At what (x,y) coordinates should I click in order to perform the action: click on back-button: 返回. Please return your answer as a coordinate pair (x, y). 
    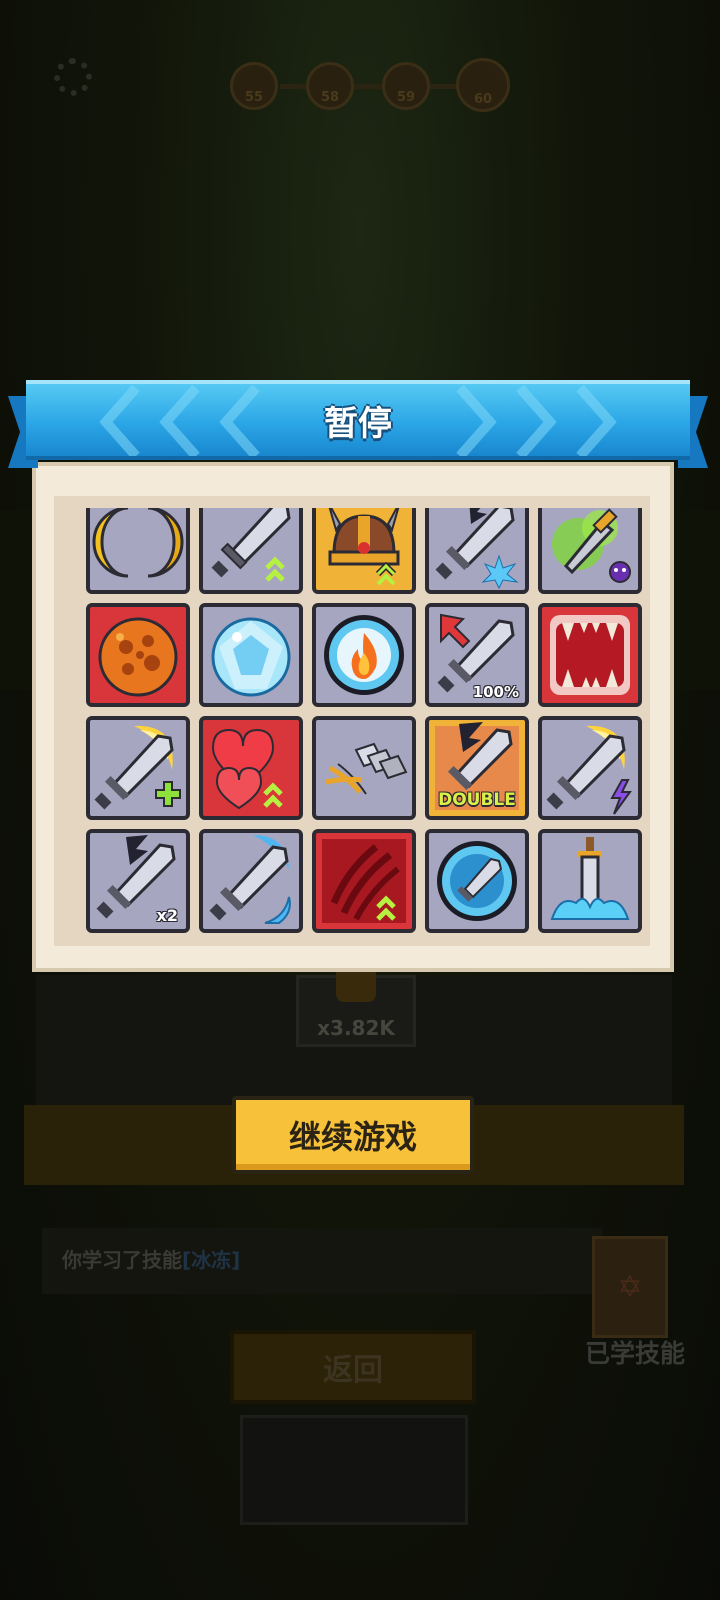
    Looking at the image, I should click on (353, 1367).